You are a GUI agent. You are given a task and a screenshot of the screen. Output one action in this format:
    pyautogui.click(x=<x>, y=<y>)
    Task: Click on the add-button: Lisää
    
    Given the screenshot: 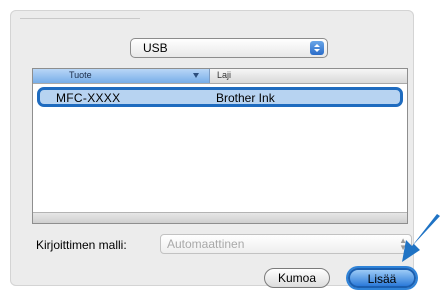 What is the action you would take?
    pyautogui.click(x=382, y=278)
    